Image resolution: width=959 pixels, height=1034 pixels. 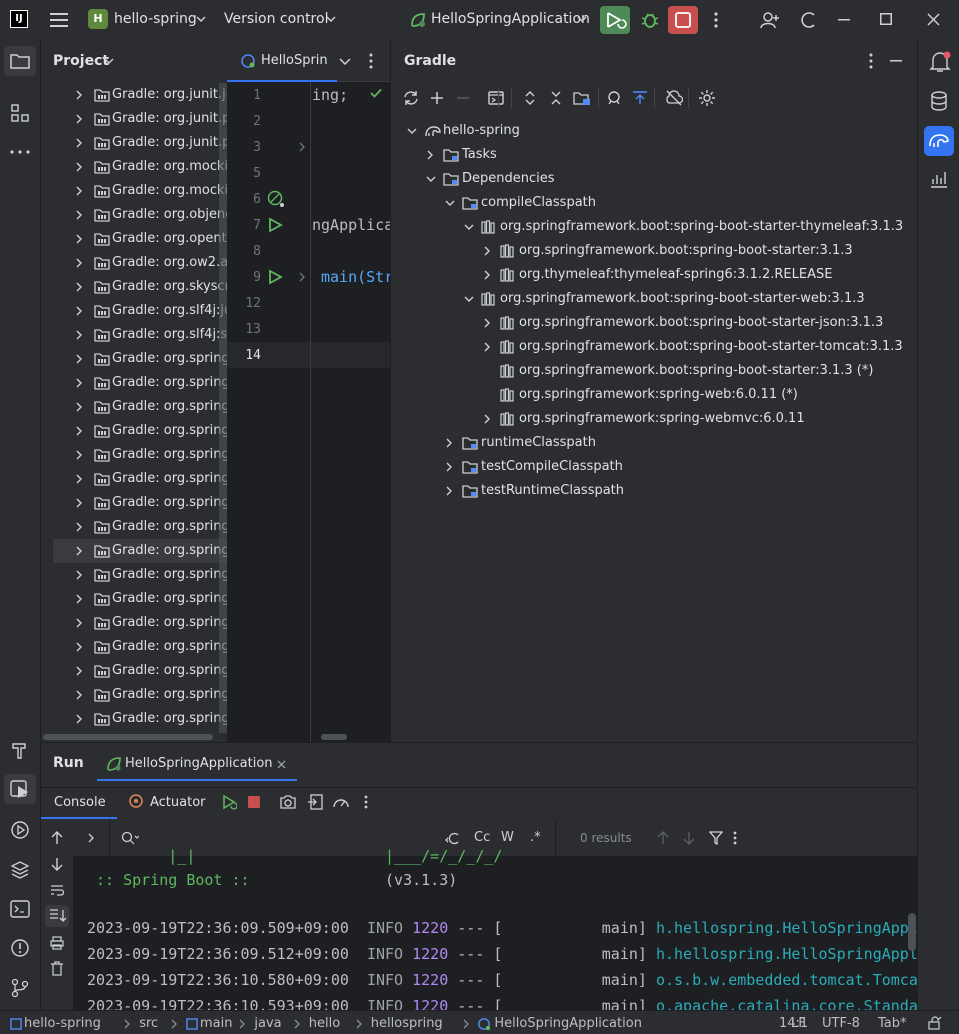 What do you see at coordinates (556, 98) in the screenshot?
I see `collapse-all-icon` at bounding box center [556, 98].